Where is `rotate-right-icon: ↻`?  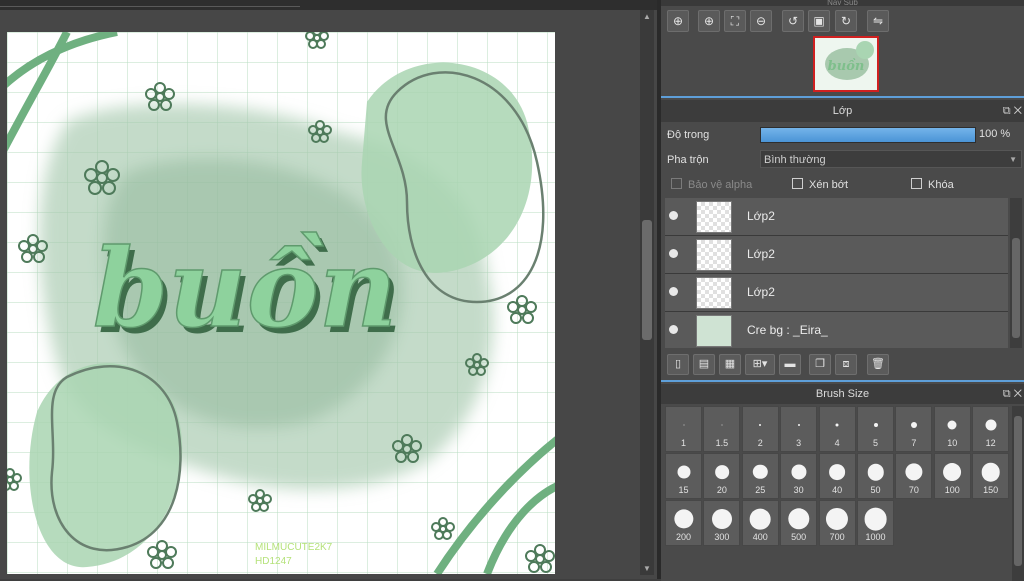 rotate-right-icon: ↻ is located at coordinates (846, 21).